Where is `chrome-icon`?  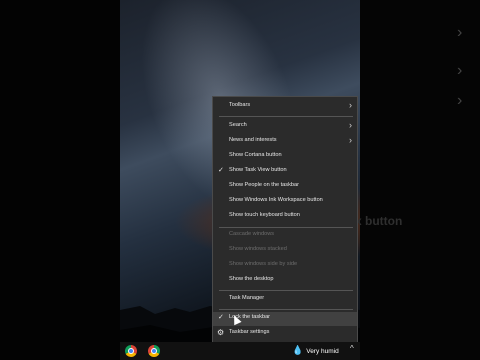 chrome-icon is located at coordinates (131, 351).